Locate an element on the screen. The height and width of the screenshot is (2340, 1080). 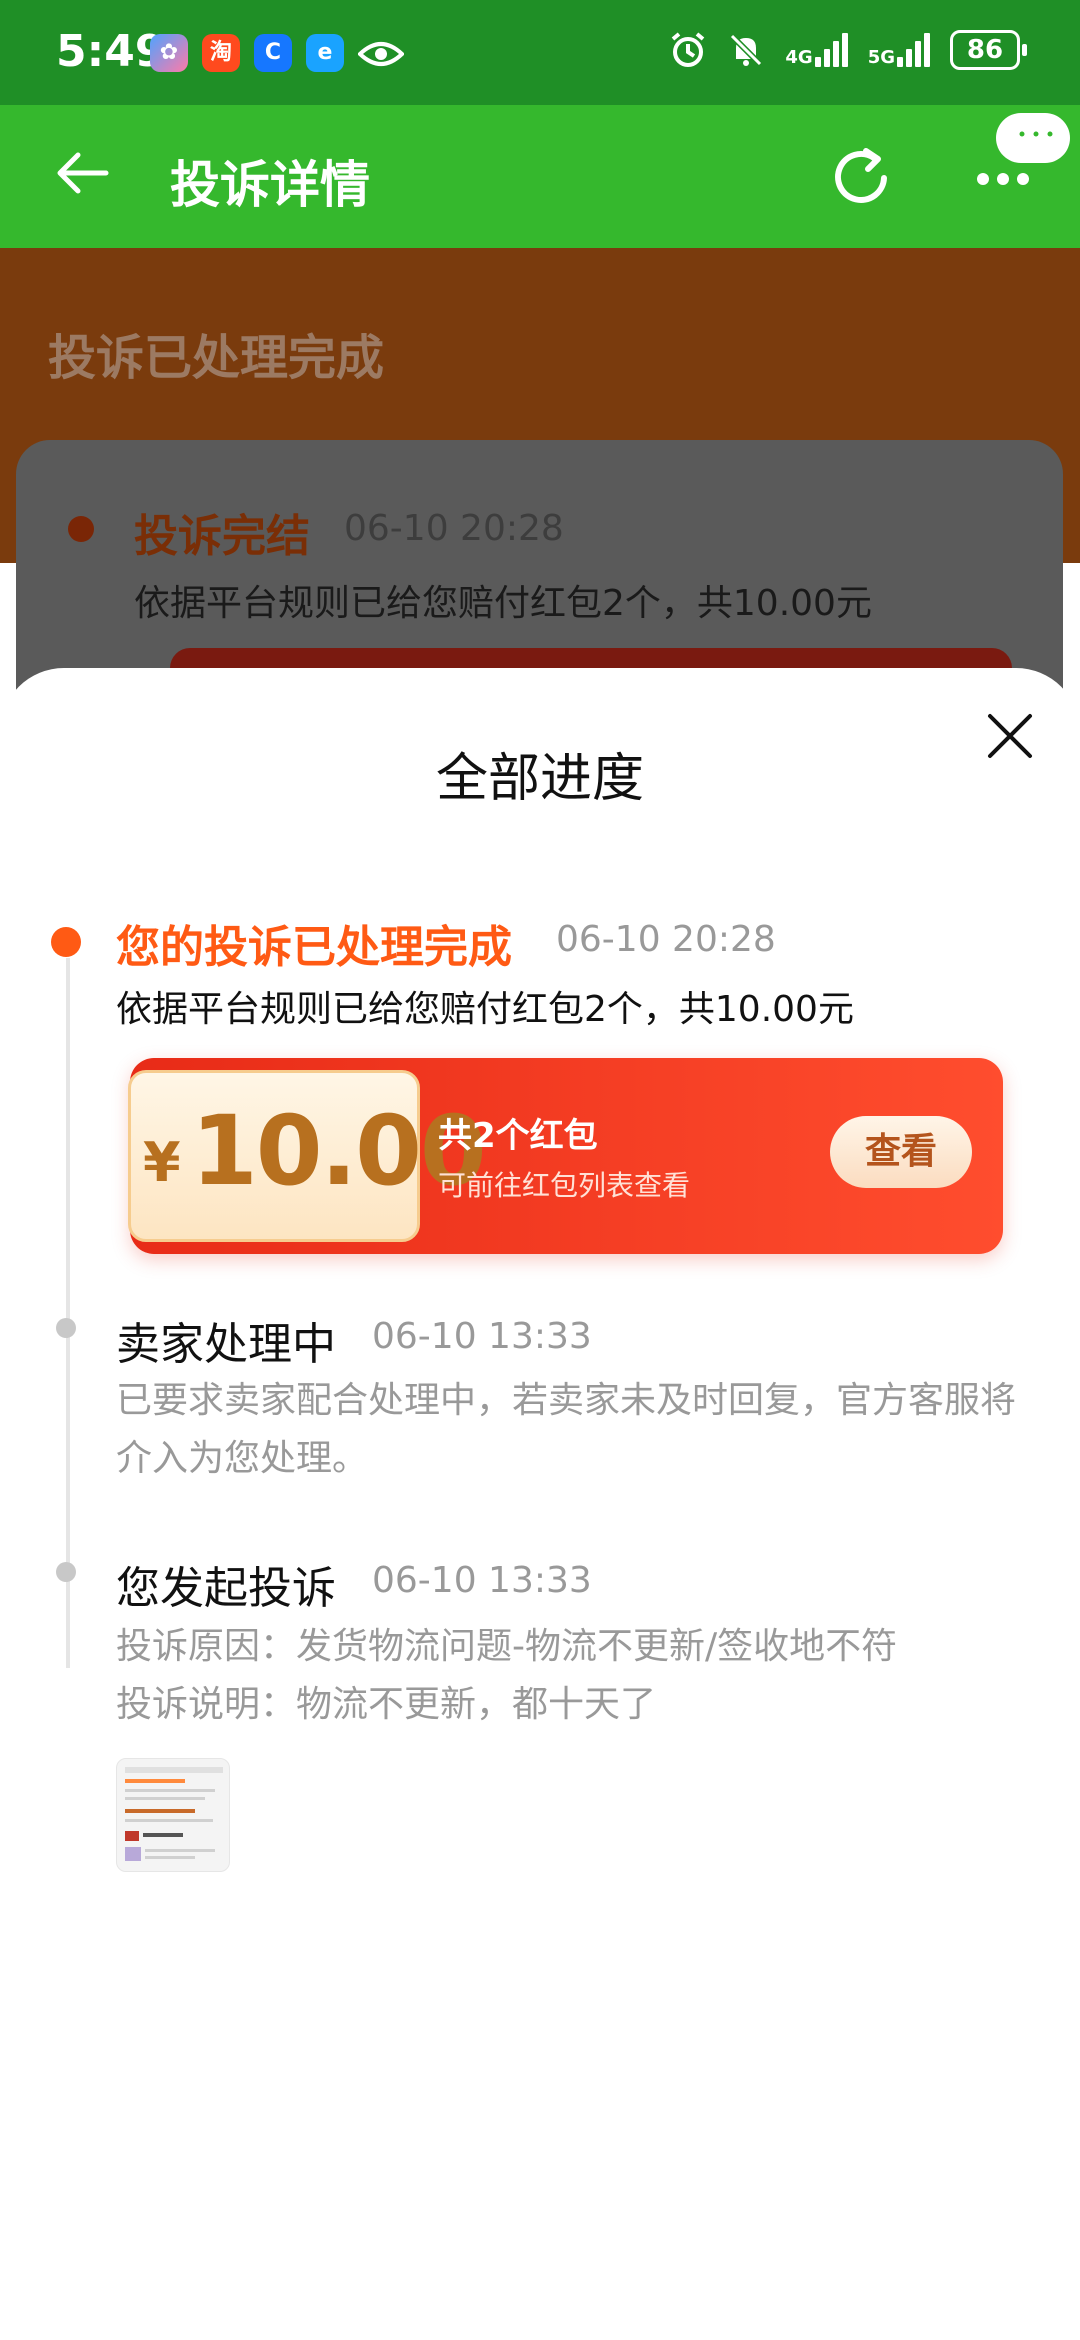
mute-bell-icon is located at coordinates (746, 50).